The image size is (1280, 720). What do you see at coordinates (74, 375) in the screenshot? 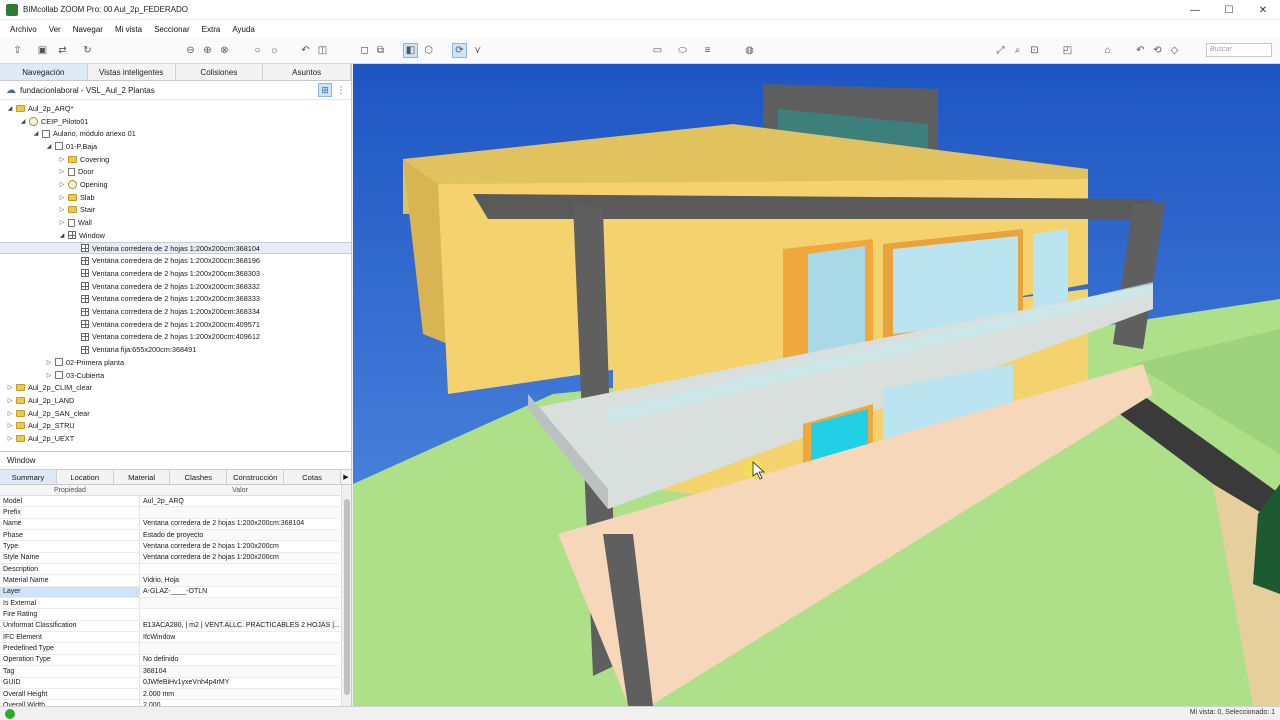
I see `tree-node: ▷ 03-Cubierta` at bounding box center [74, 375].